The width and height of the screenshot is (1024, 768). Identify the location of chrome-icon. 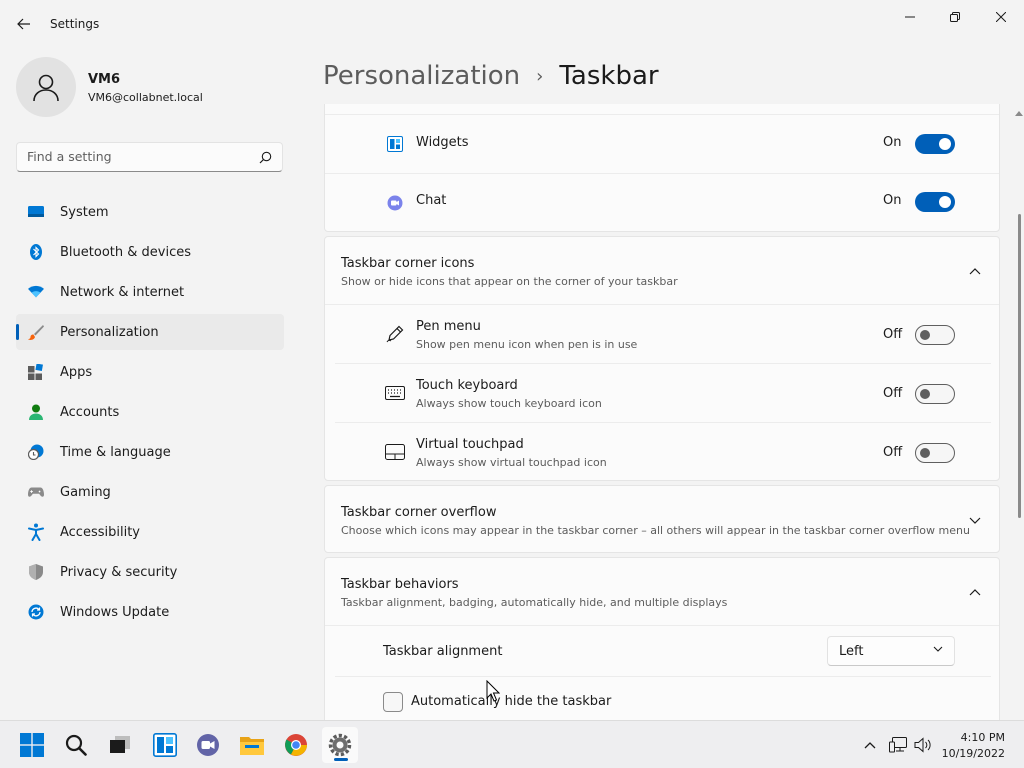
(296, 745).